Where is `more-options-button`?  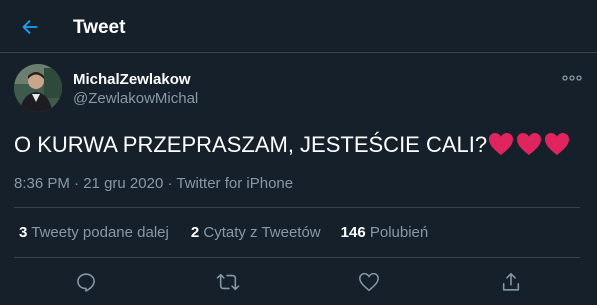
more-options-button is located at coordinates (572, 78).